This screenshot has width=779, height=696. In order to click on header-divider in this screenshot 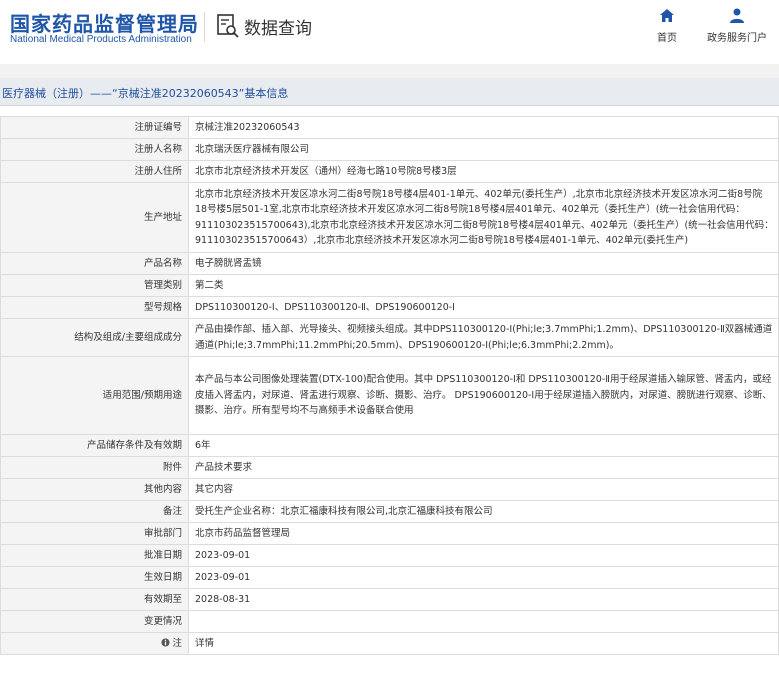, I will do `click(204, 27)`.